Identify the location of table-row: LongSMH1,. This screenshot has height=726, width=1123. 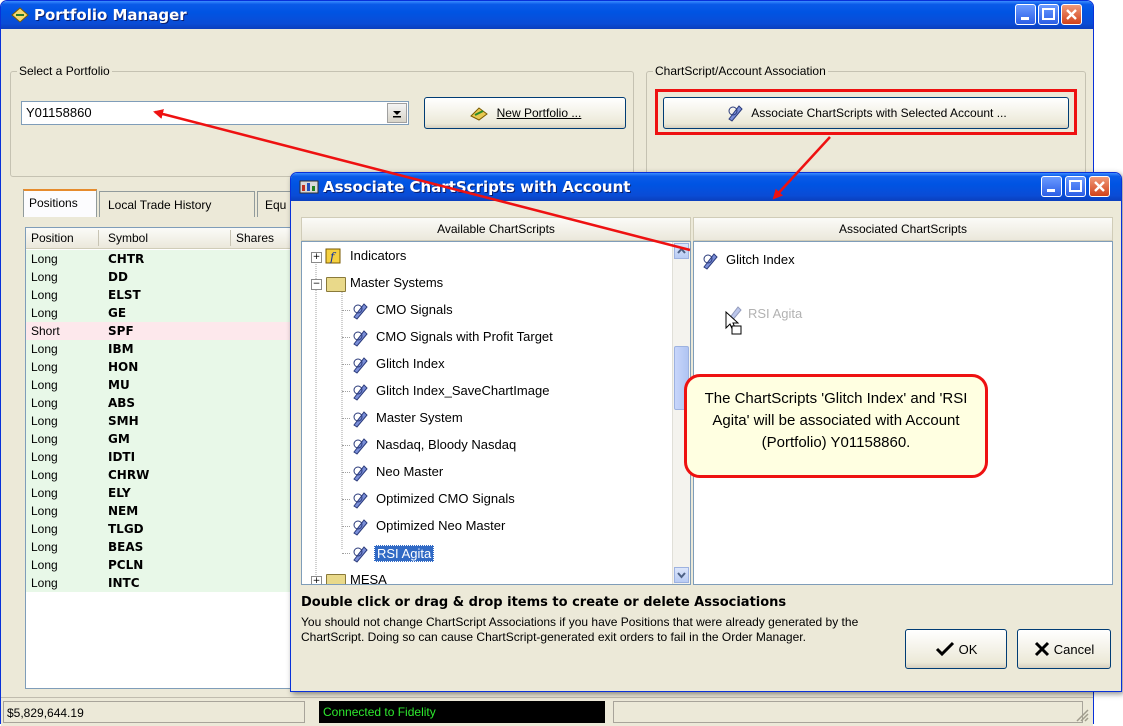
(163, 421).